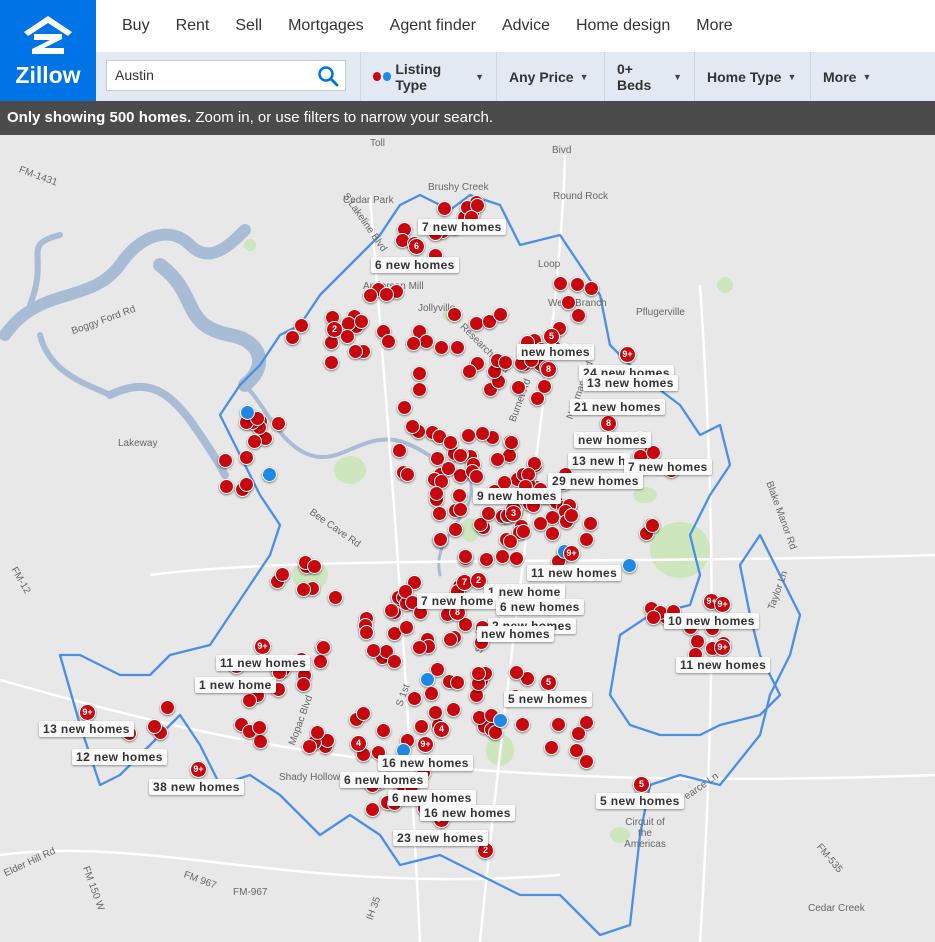  What do you see at coordinates (226, 75) in the screenshot?
I see `search-box` at bounding box center [226, 75].